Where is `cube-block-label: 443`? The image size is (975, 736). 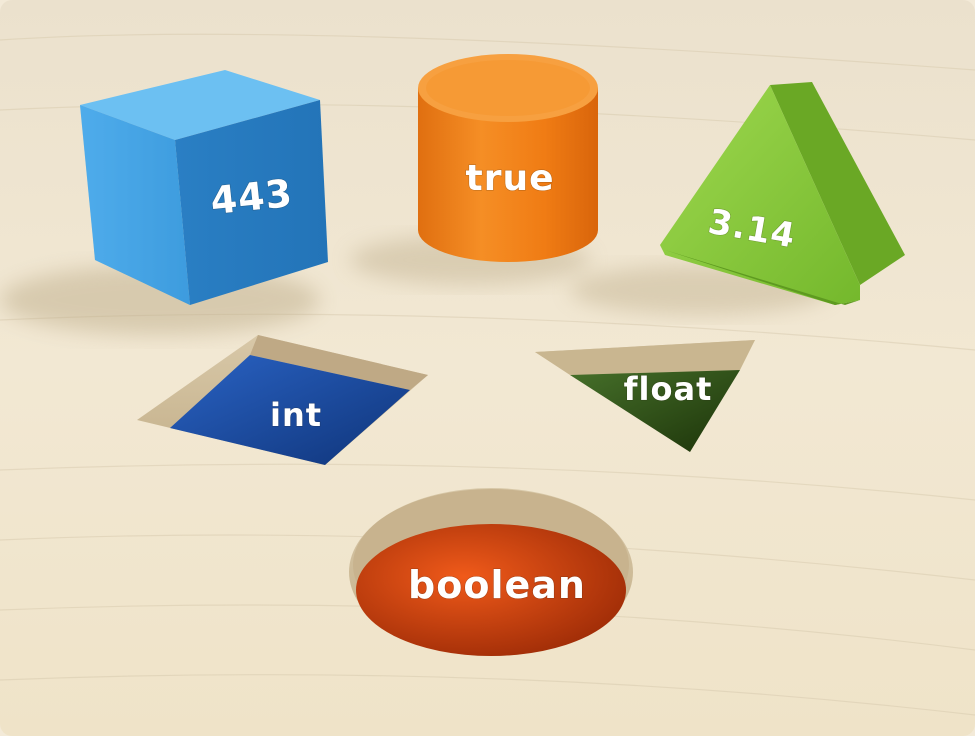
cube-block-label: 443 is located at coordinates (251, 197).